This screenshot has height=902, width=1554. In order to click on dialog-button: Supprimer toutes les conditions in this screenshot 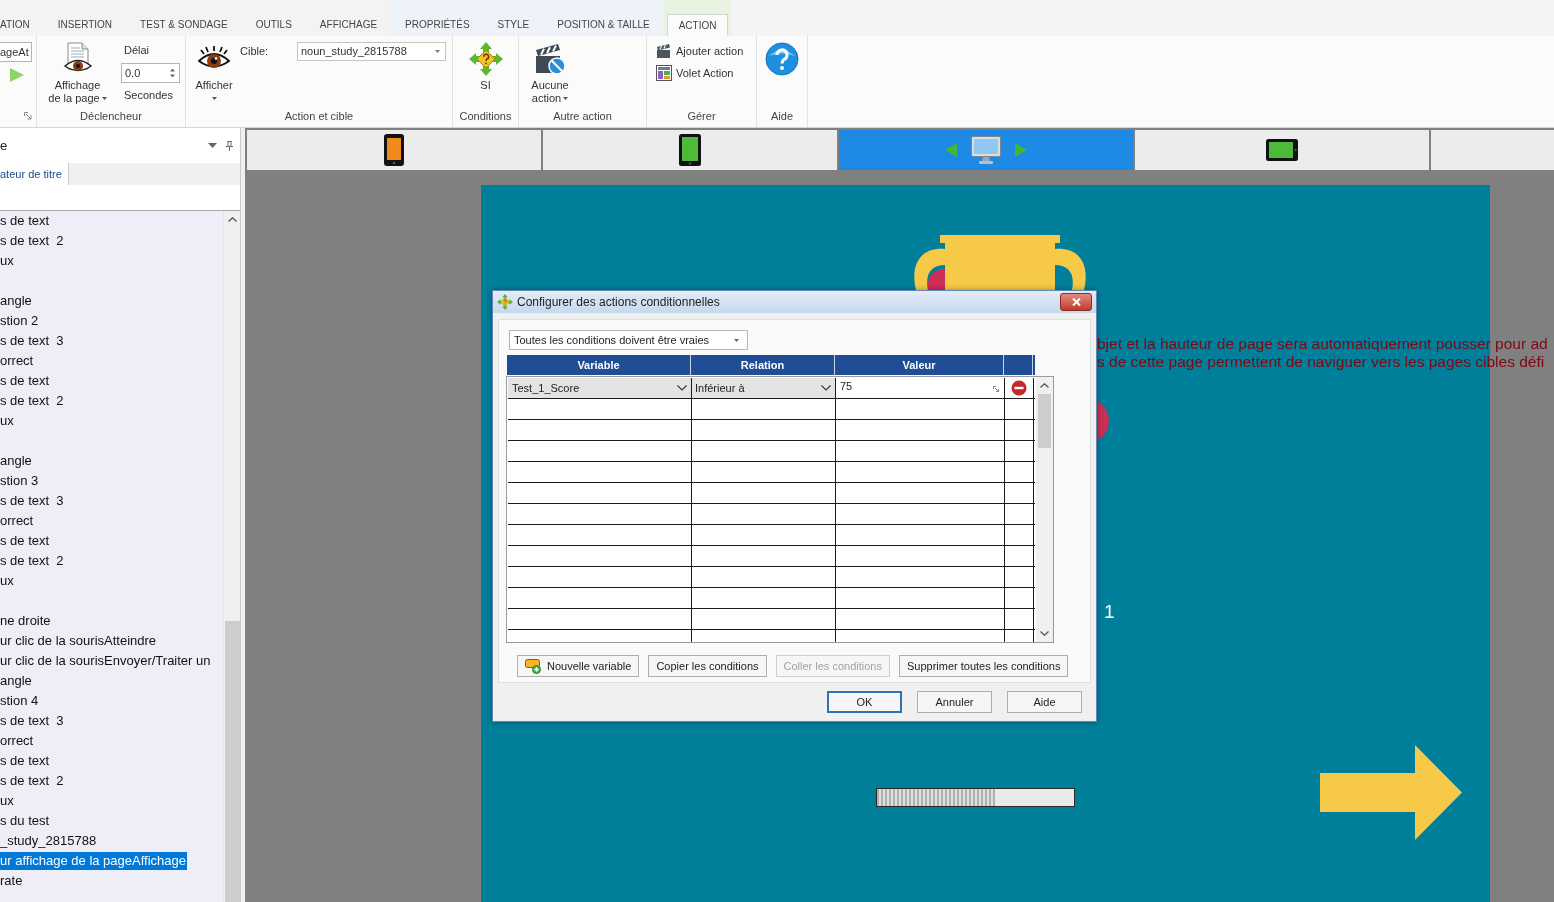, I will do `click(983, 666)`.